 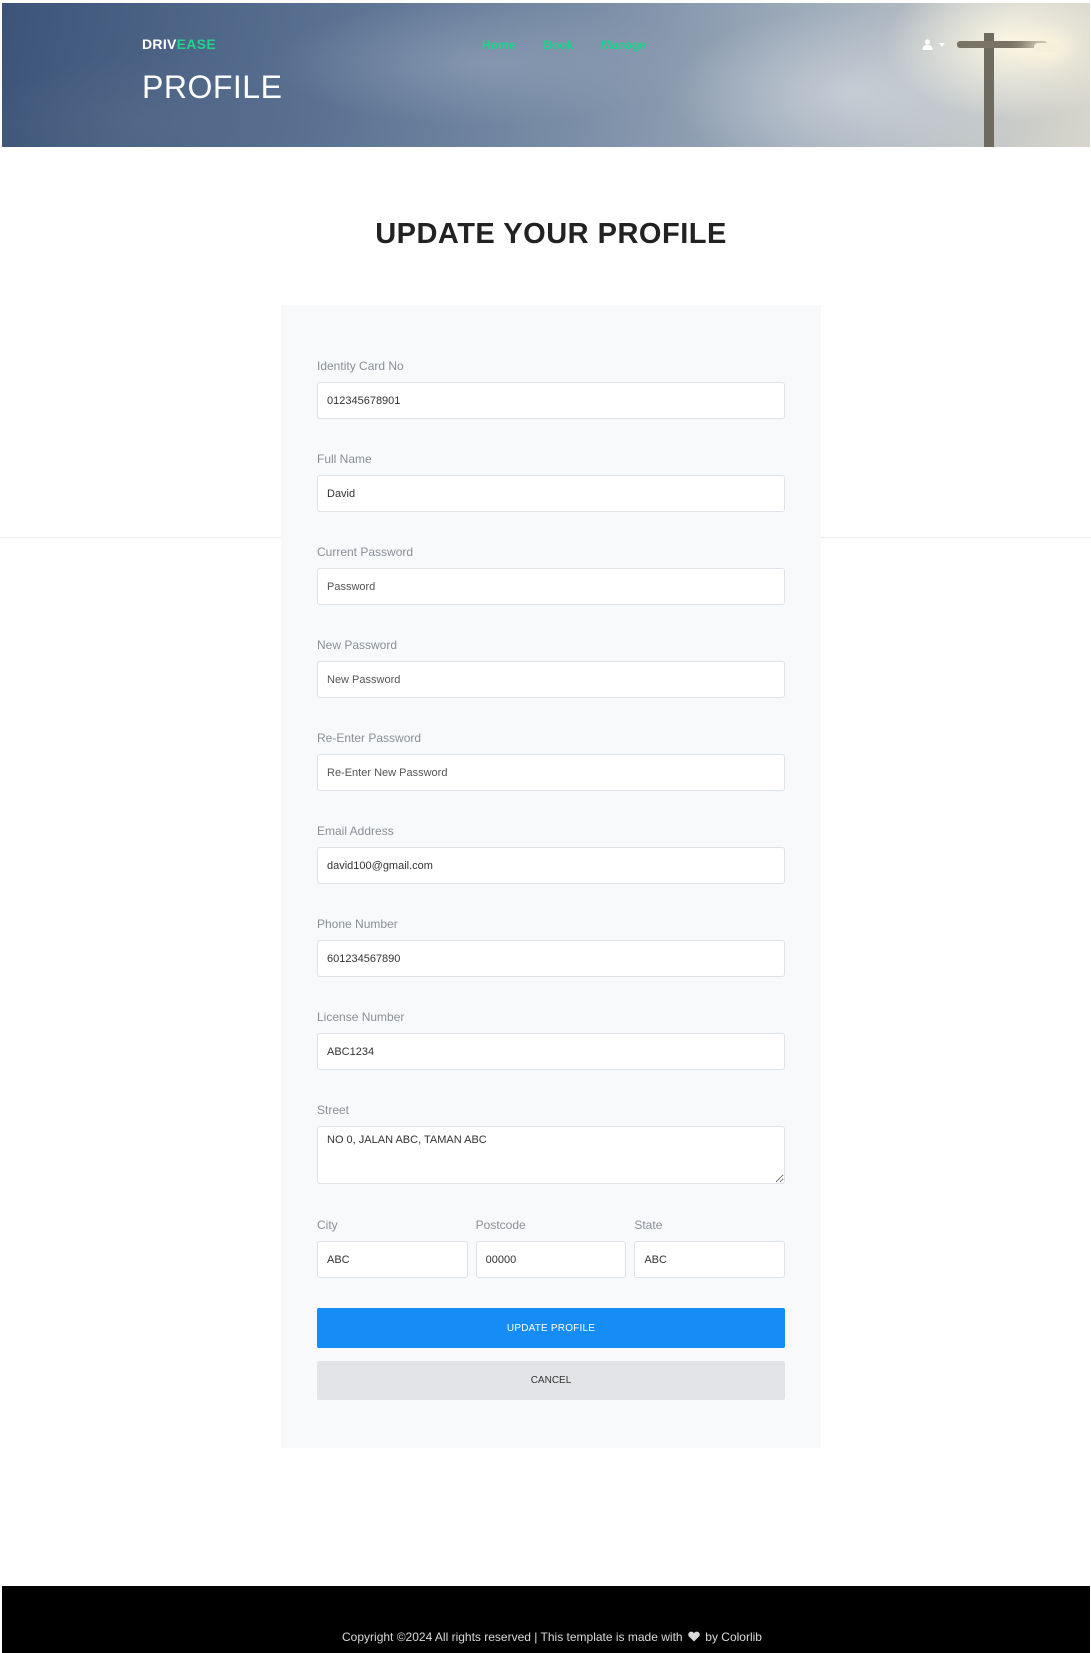 I want to click on new-password-input, so click(x=551, y=679).